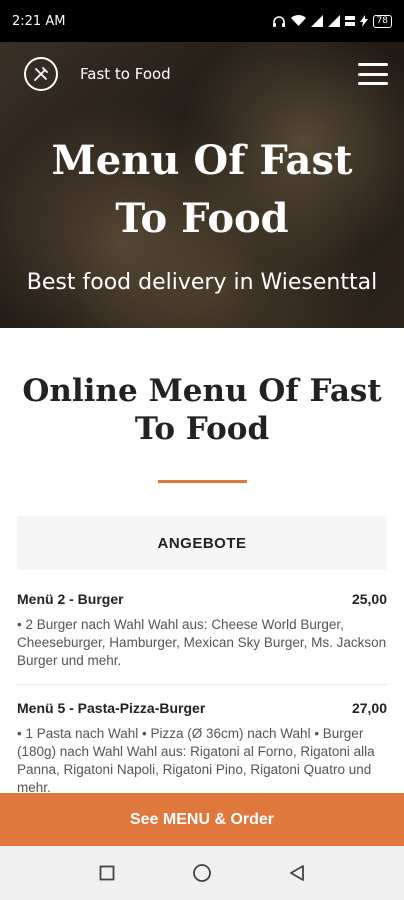 The width and height of the screenshot is (404, 900). Describe the element at coordinates (373, 74) in the screenshot. I see `hamburger-menu-icon` at that location.